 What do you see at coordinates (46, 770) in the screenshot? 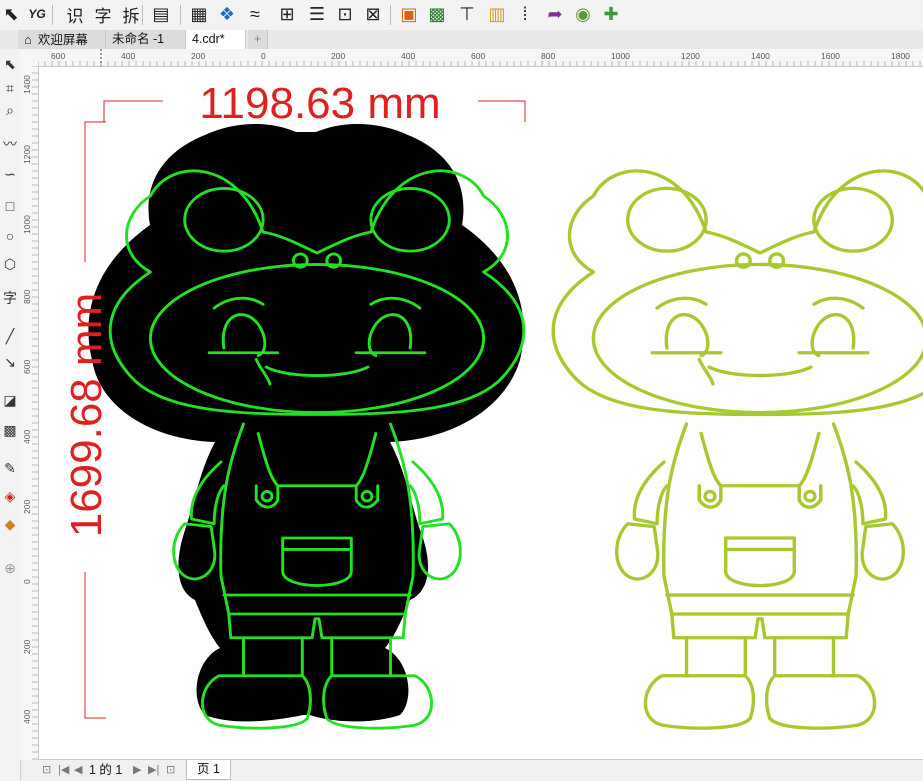
I see `page-options-icon: ⊡` at bounding box center [46, 770].